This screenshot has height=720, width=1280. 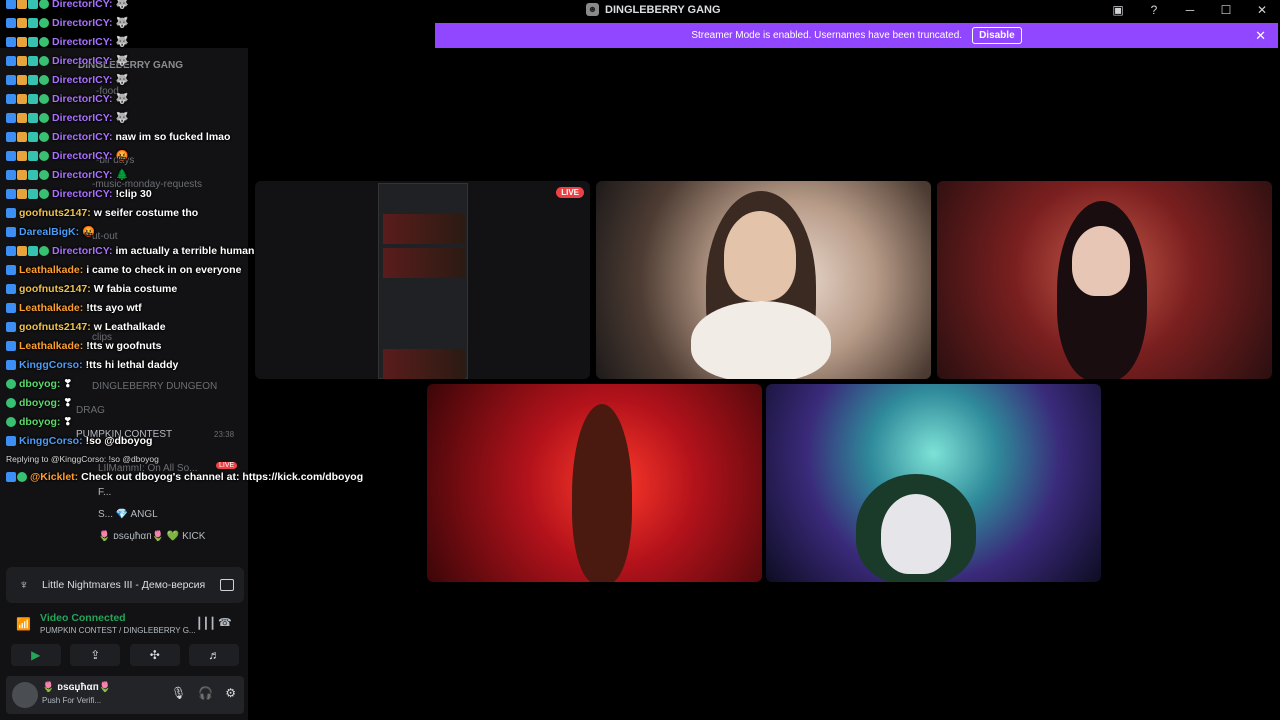 I want to click on chat-text: !tts ayo wtf, so click(x=114, y=307).